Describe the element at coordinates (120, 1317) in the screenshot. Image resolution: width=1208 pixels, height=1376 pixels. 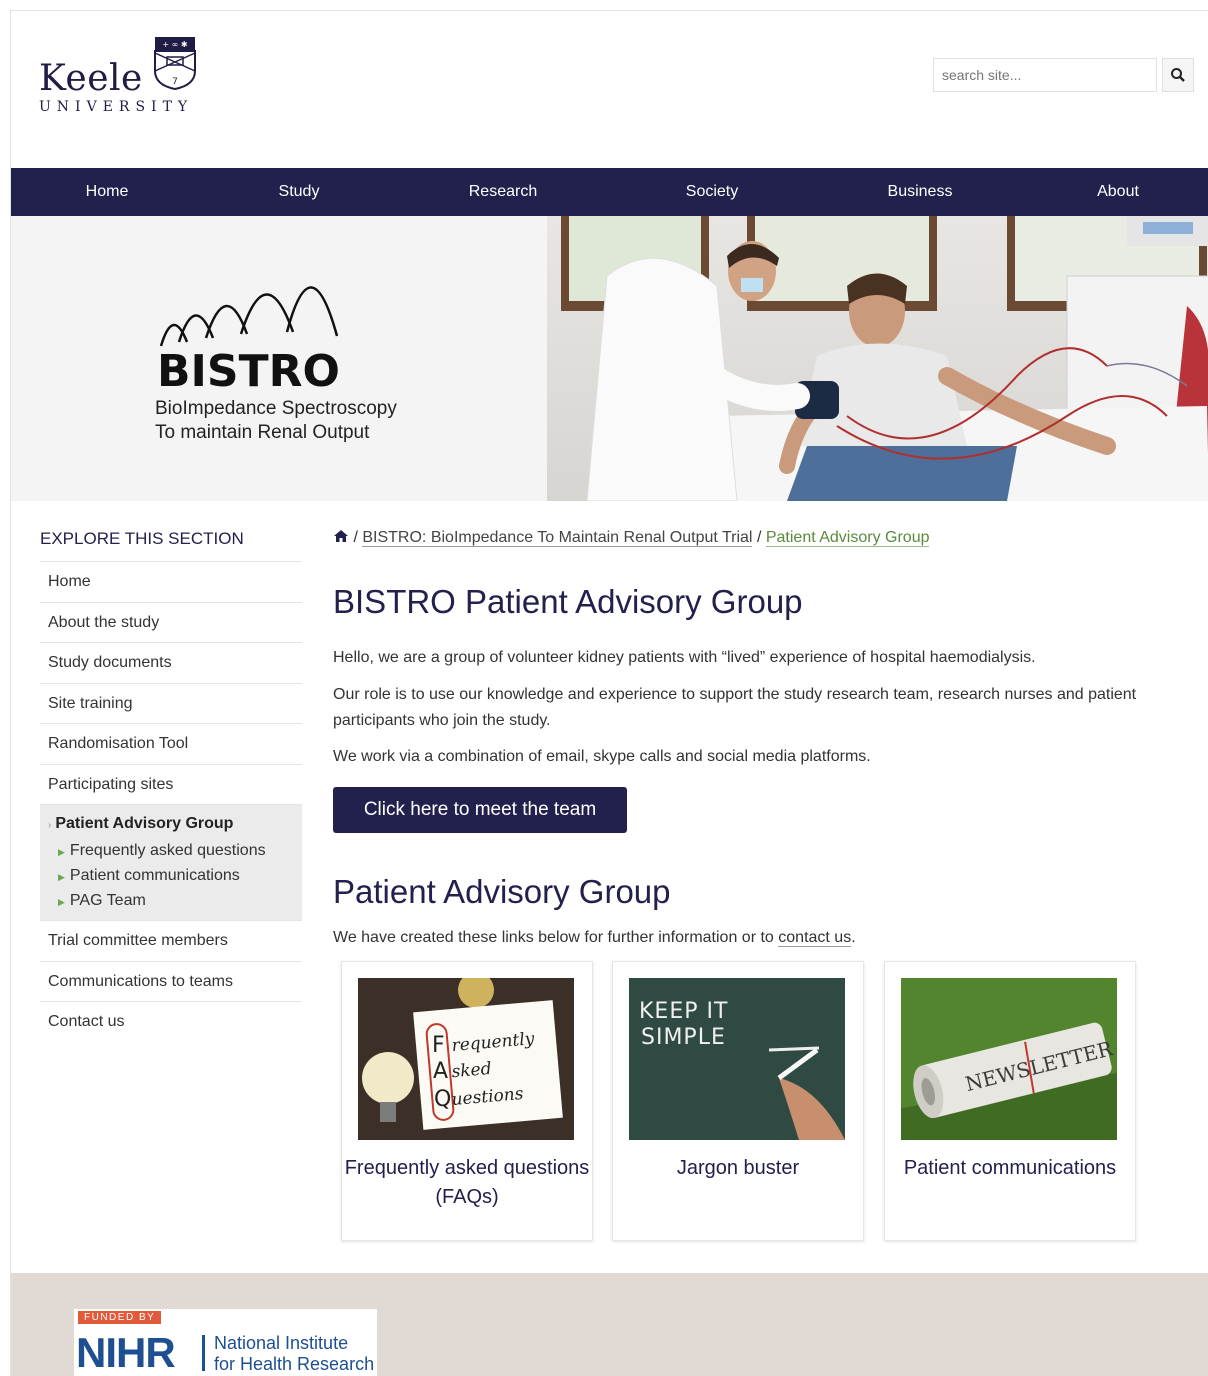
I see `funded-by-label: FUNDED BY` at that location.